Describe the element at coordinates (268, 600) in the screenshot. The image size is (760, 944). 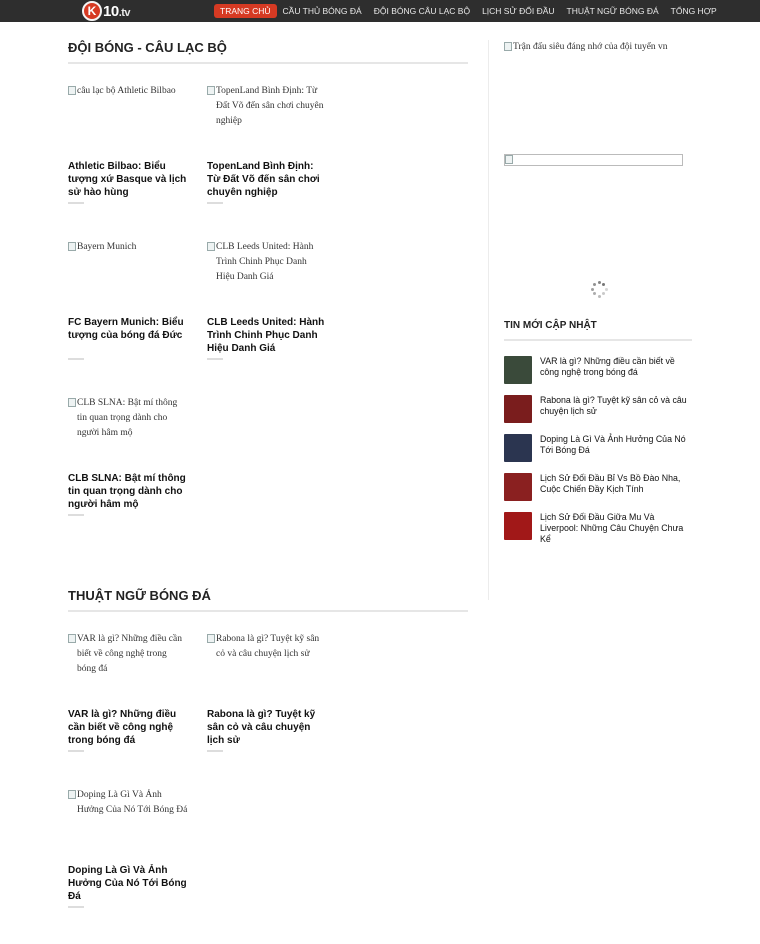
I see `section-title: THUẬT NGỮ BÓNG ĐÁ` at that location.